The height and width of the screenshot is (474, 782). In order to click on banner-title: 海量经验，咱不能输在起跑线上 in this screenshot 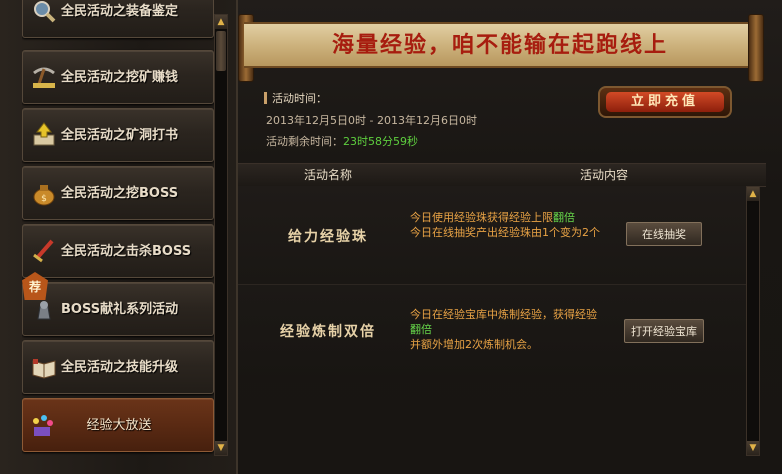, I will do `click(499, 45)`.